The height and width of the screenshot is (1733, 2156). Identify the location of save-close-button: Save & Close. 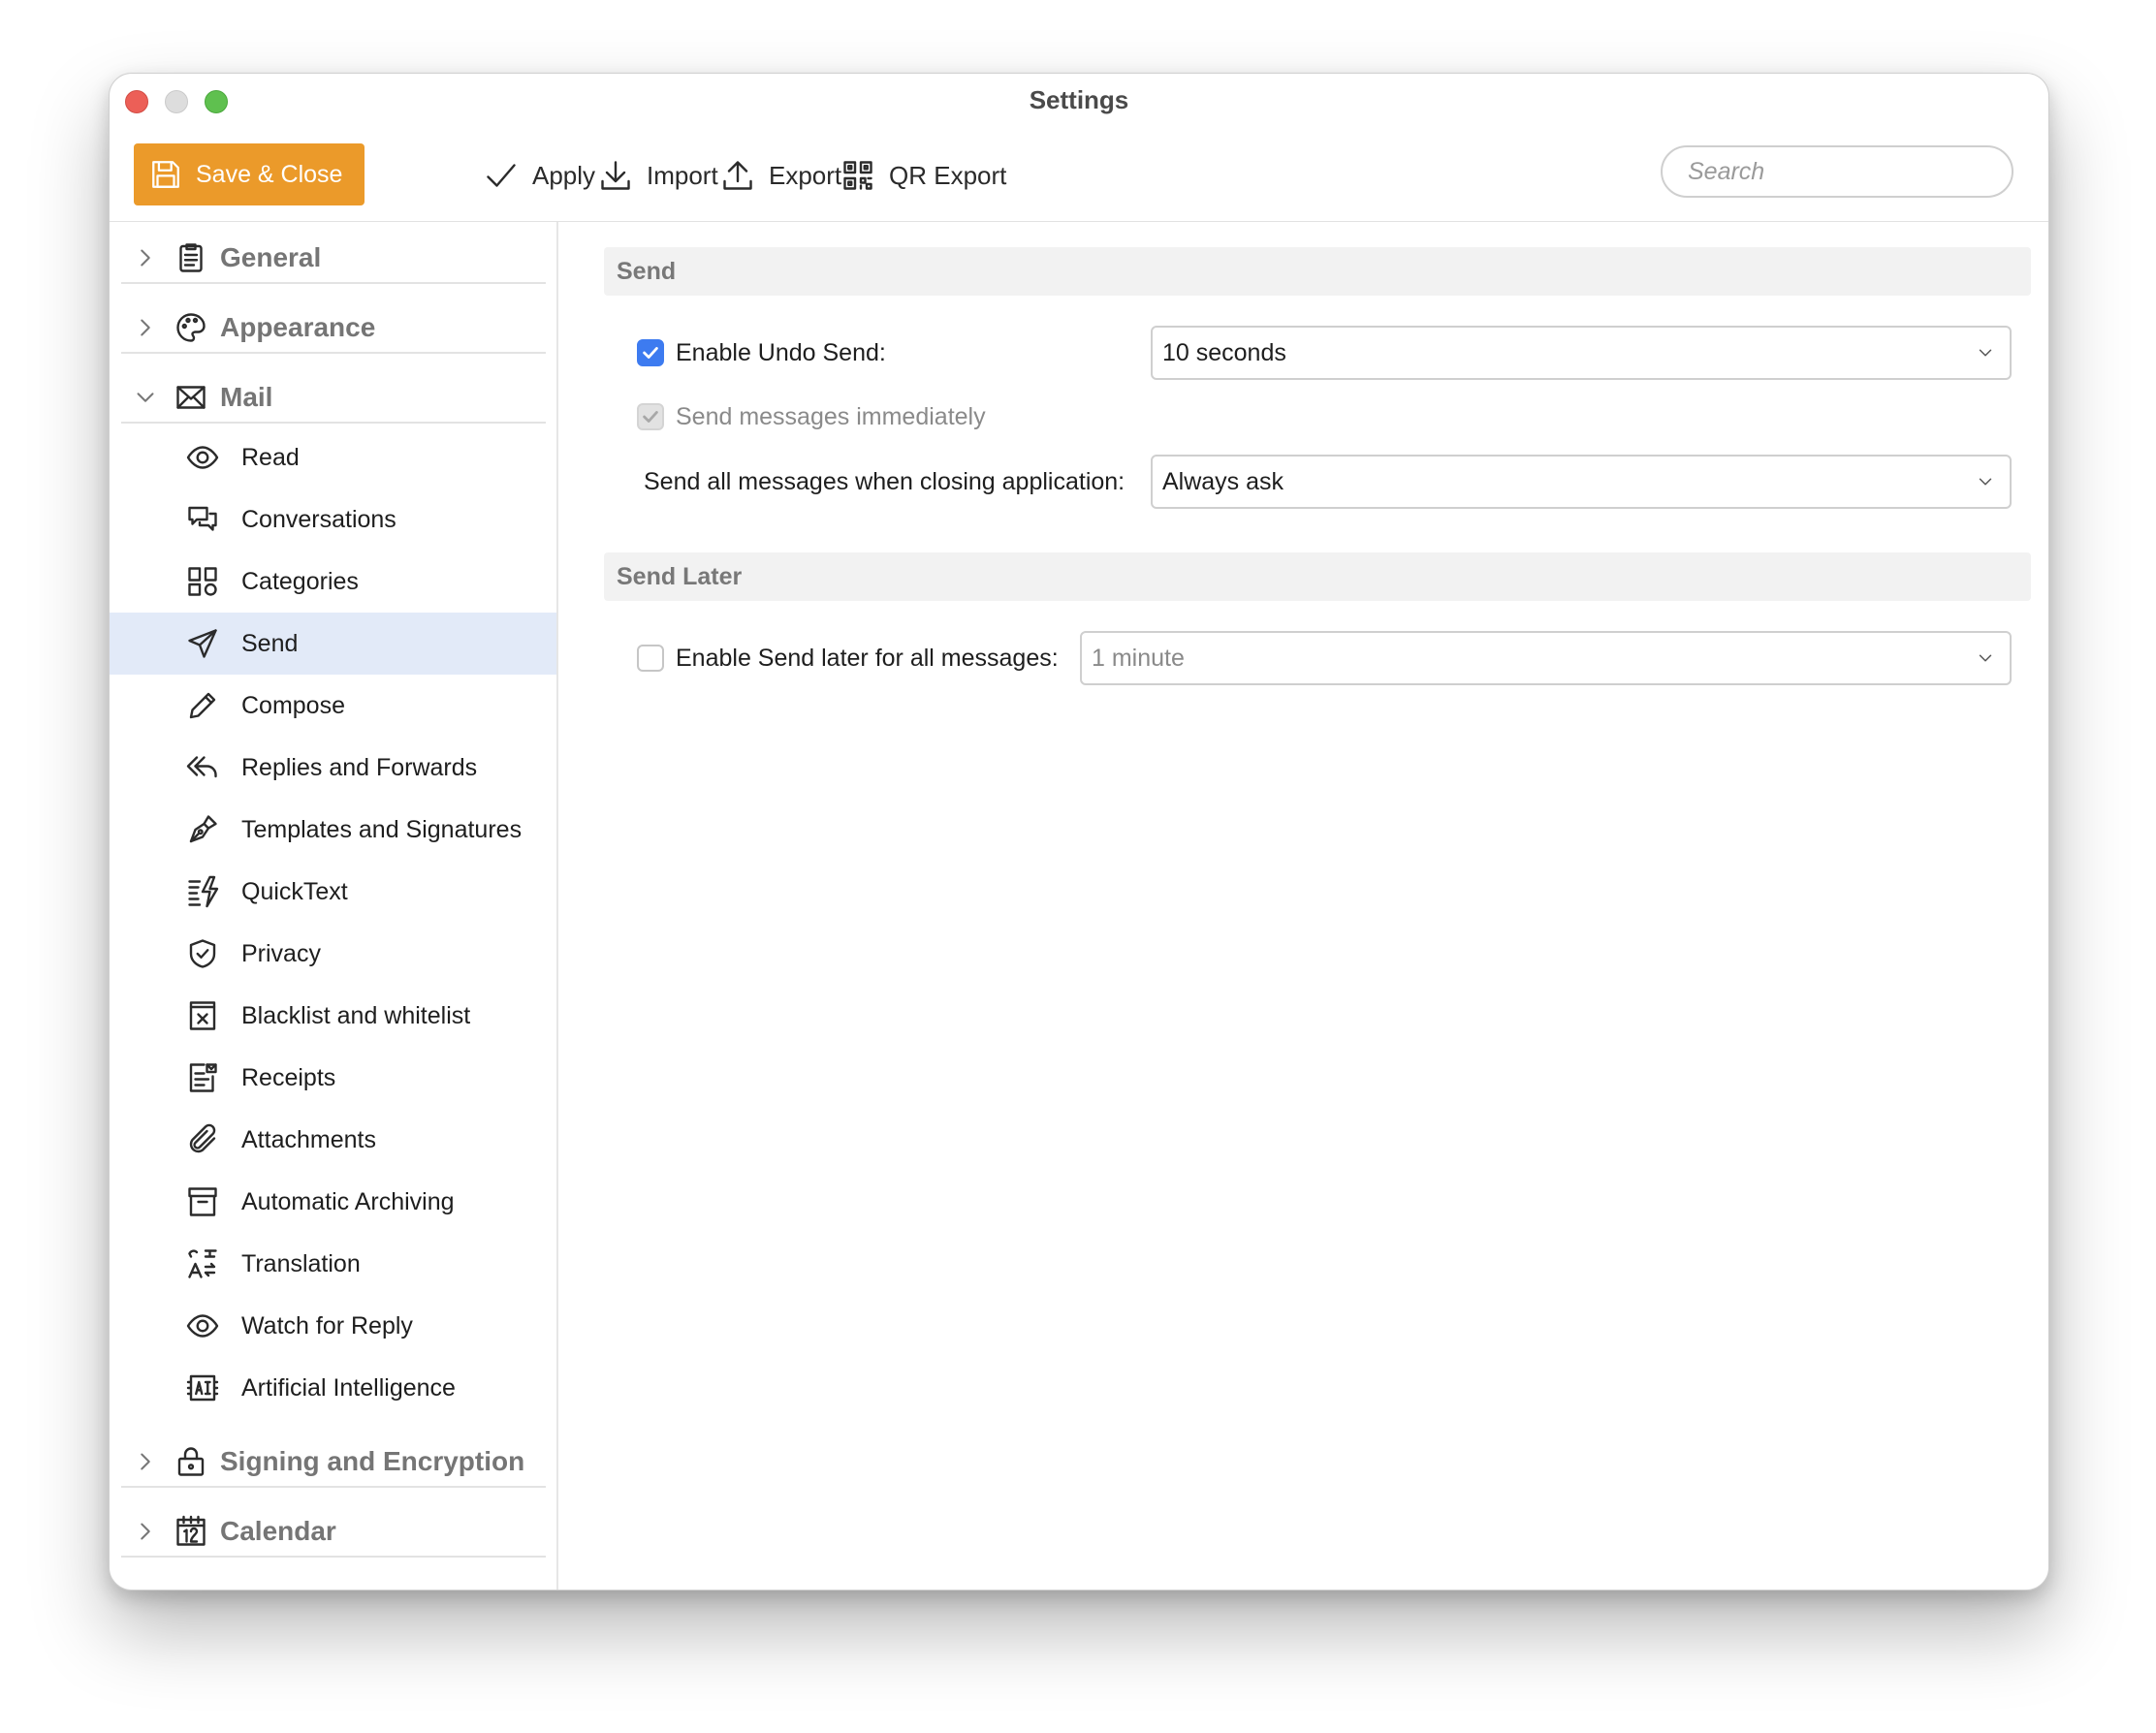
(249, 174).